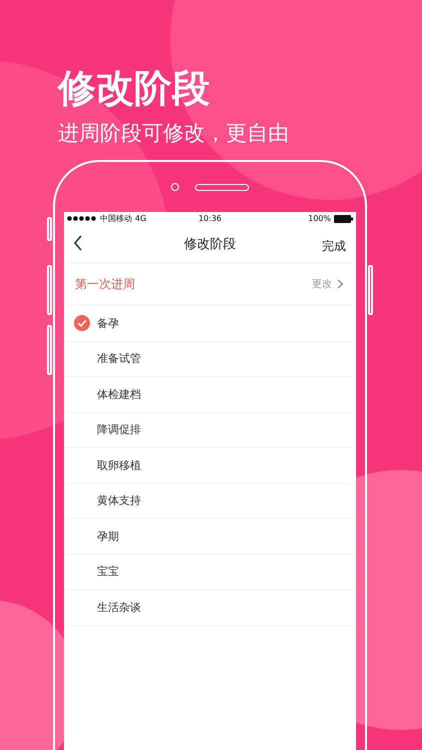 This screenshot has height=750, width=422. I want to click on subtitle: 进周阶段可修改，更自由, so click(174, 133).